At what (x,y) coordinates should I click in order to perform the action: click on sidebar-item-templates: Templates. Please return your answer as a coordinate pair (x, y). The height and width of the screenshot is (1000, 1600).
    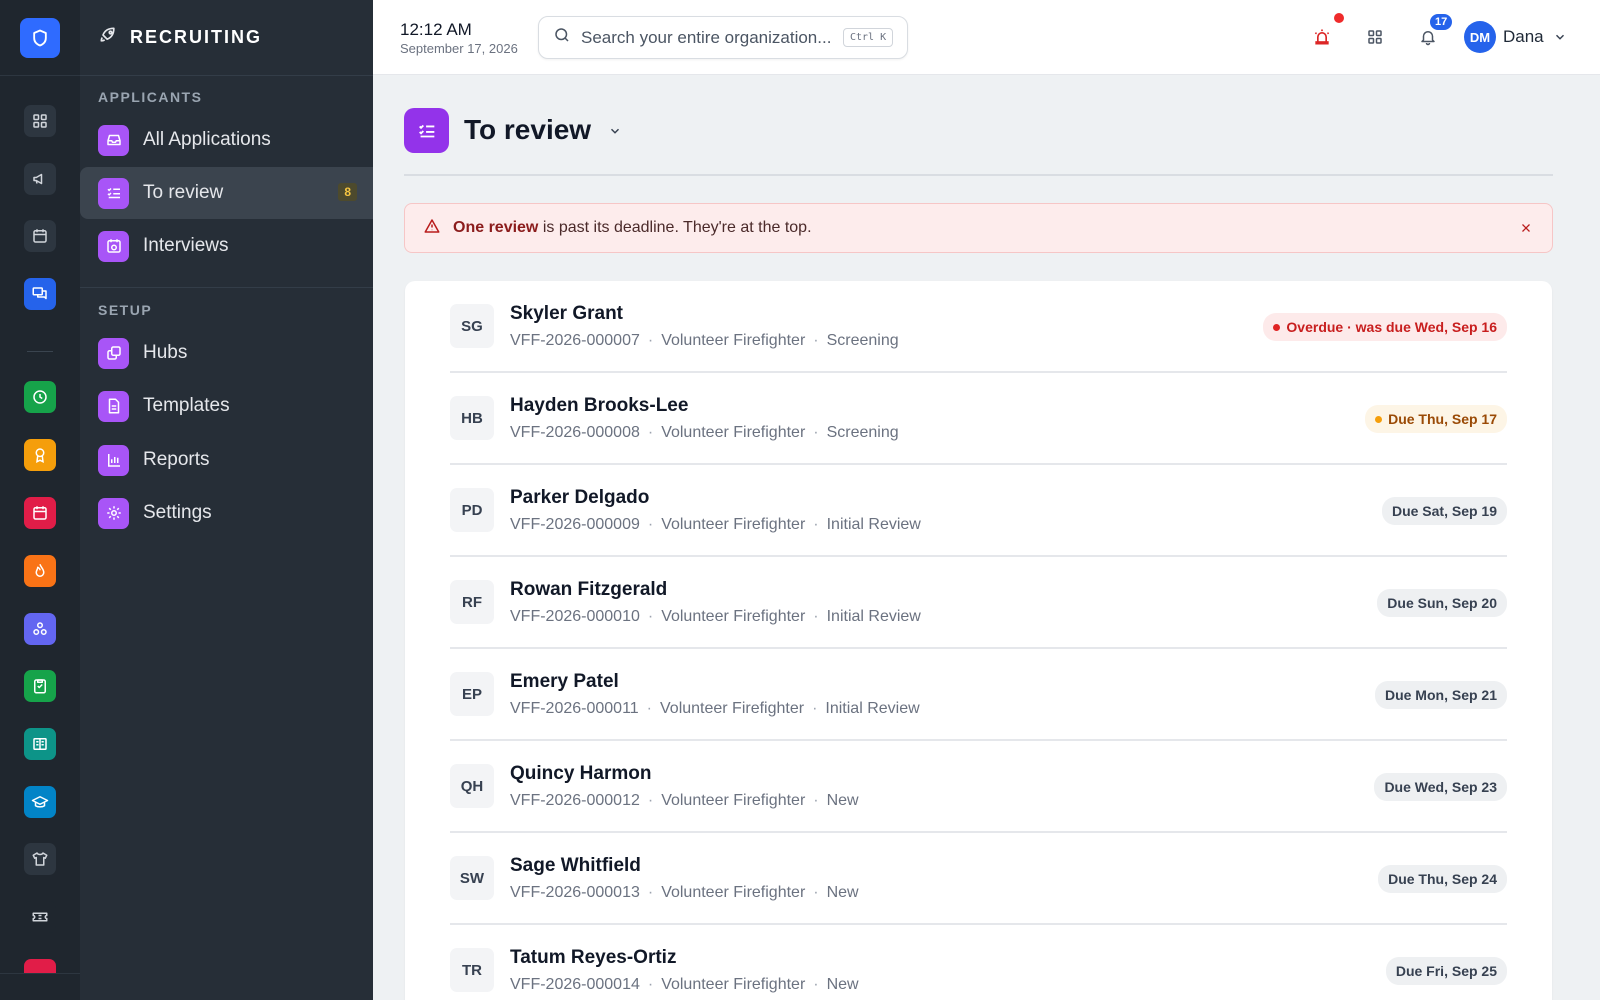
    Looking at the image, I should click on (226, 406).